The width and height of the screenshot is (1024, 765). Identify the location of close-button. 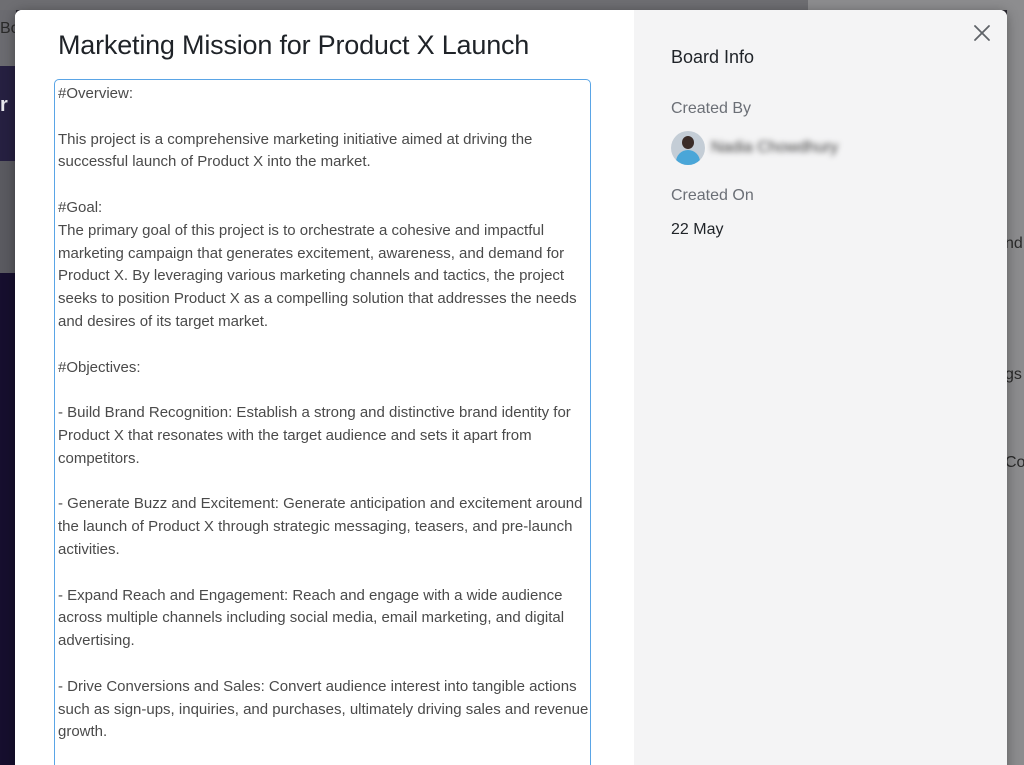
(982, 33).